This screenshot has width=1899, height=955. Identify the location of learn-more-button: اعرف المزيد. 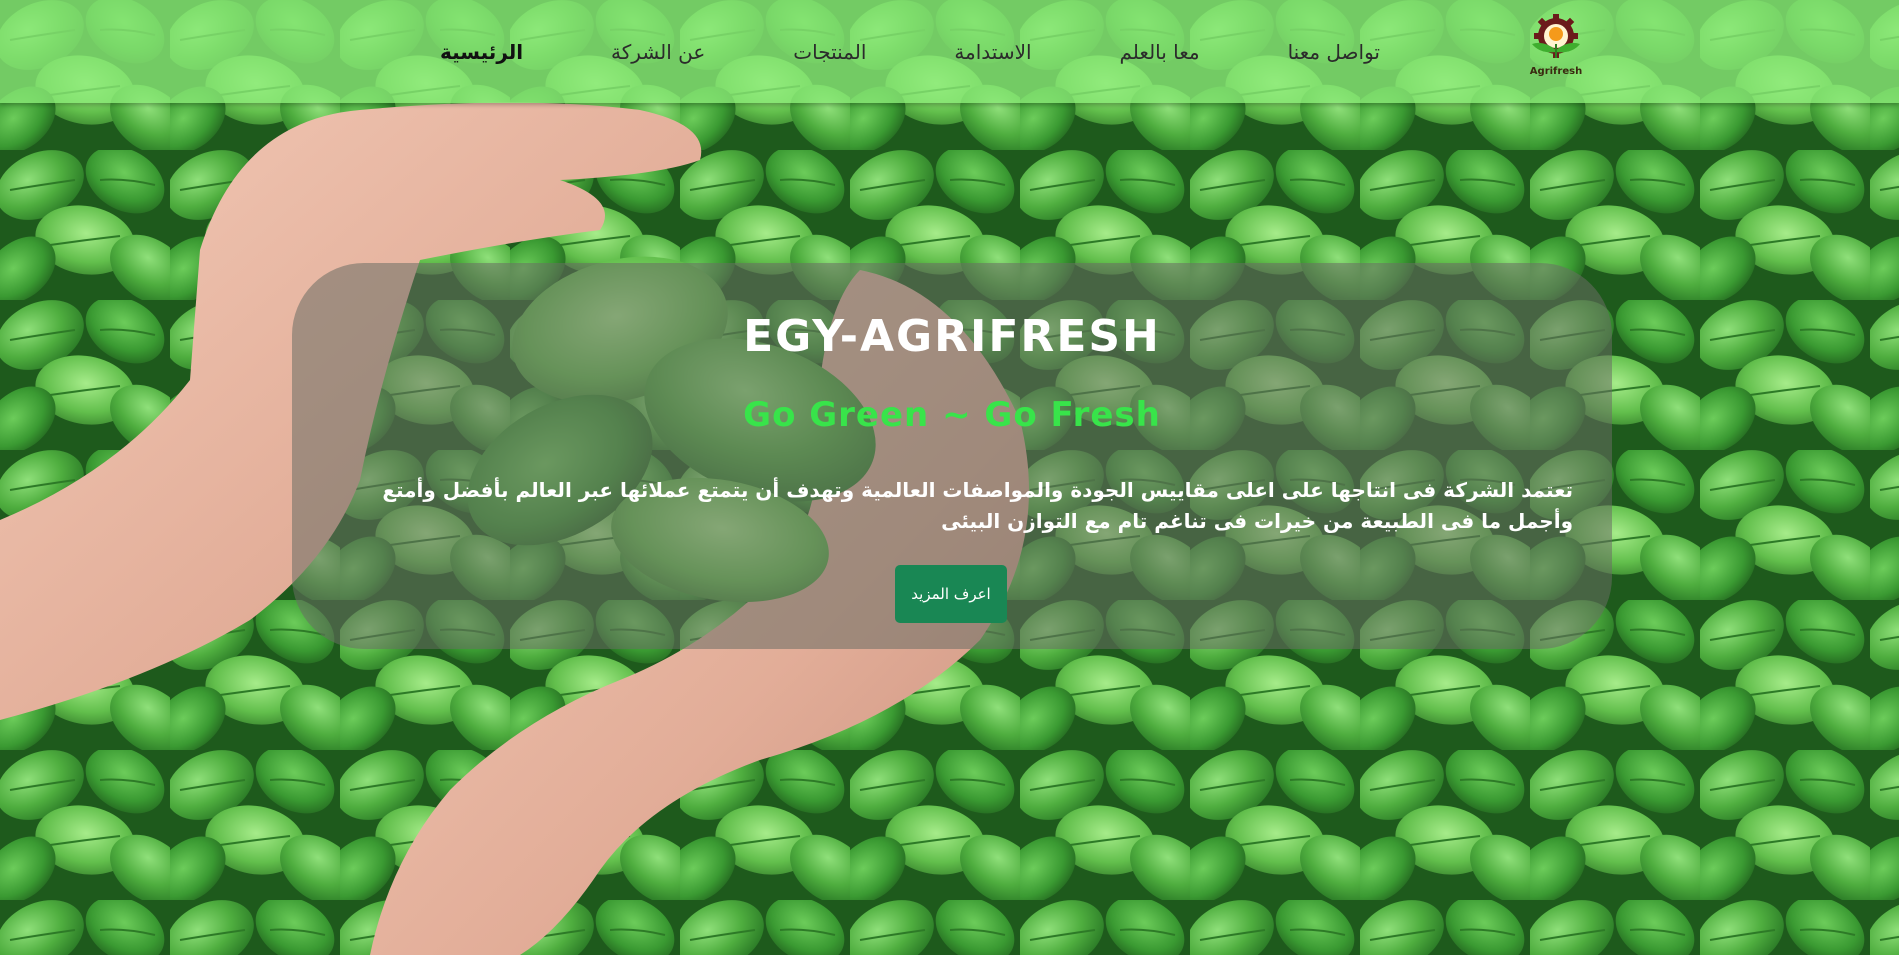
(951, 594).